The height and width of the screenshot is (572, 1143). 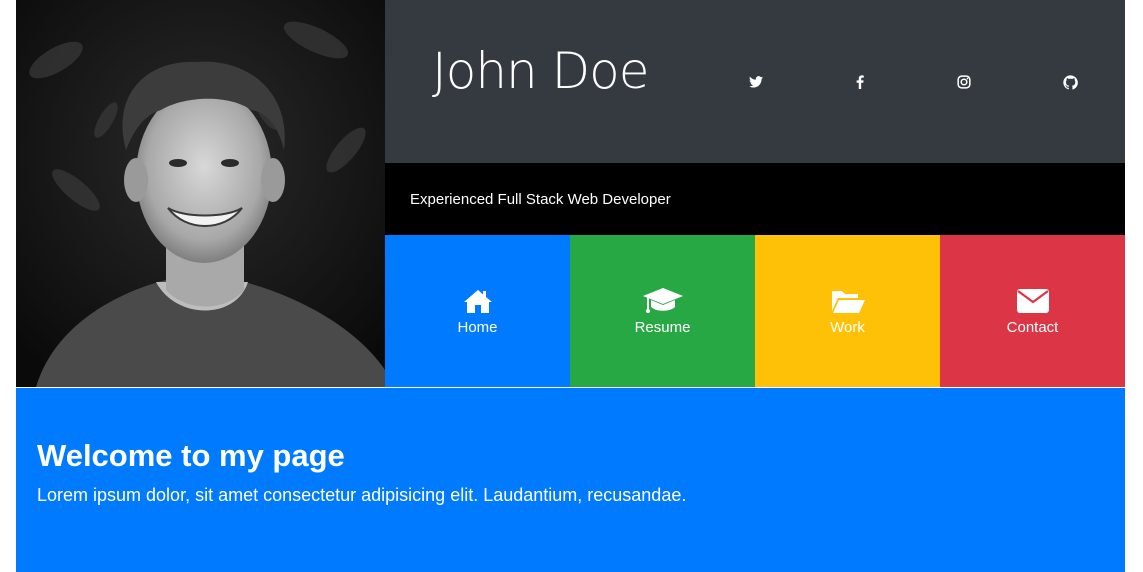 I want to click on twitter-icon, so click(x=756, y=82).